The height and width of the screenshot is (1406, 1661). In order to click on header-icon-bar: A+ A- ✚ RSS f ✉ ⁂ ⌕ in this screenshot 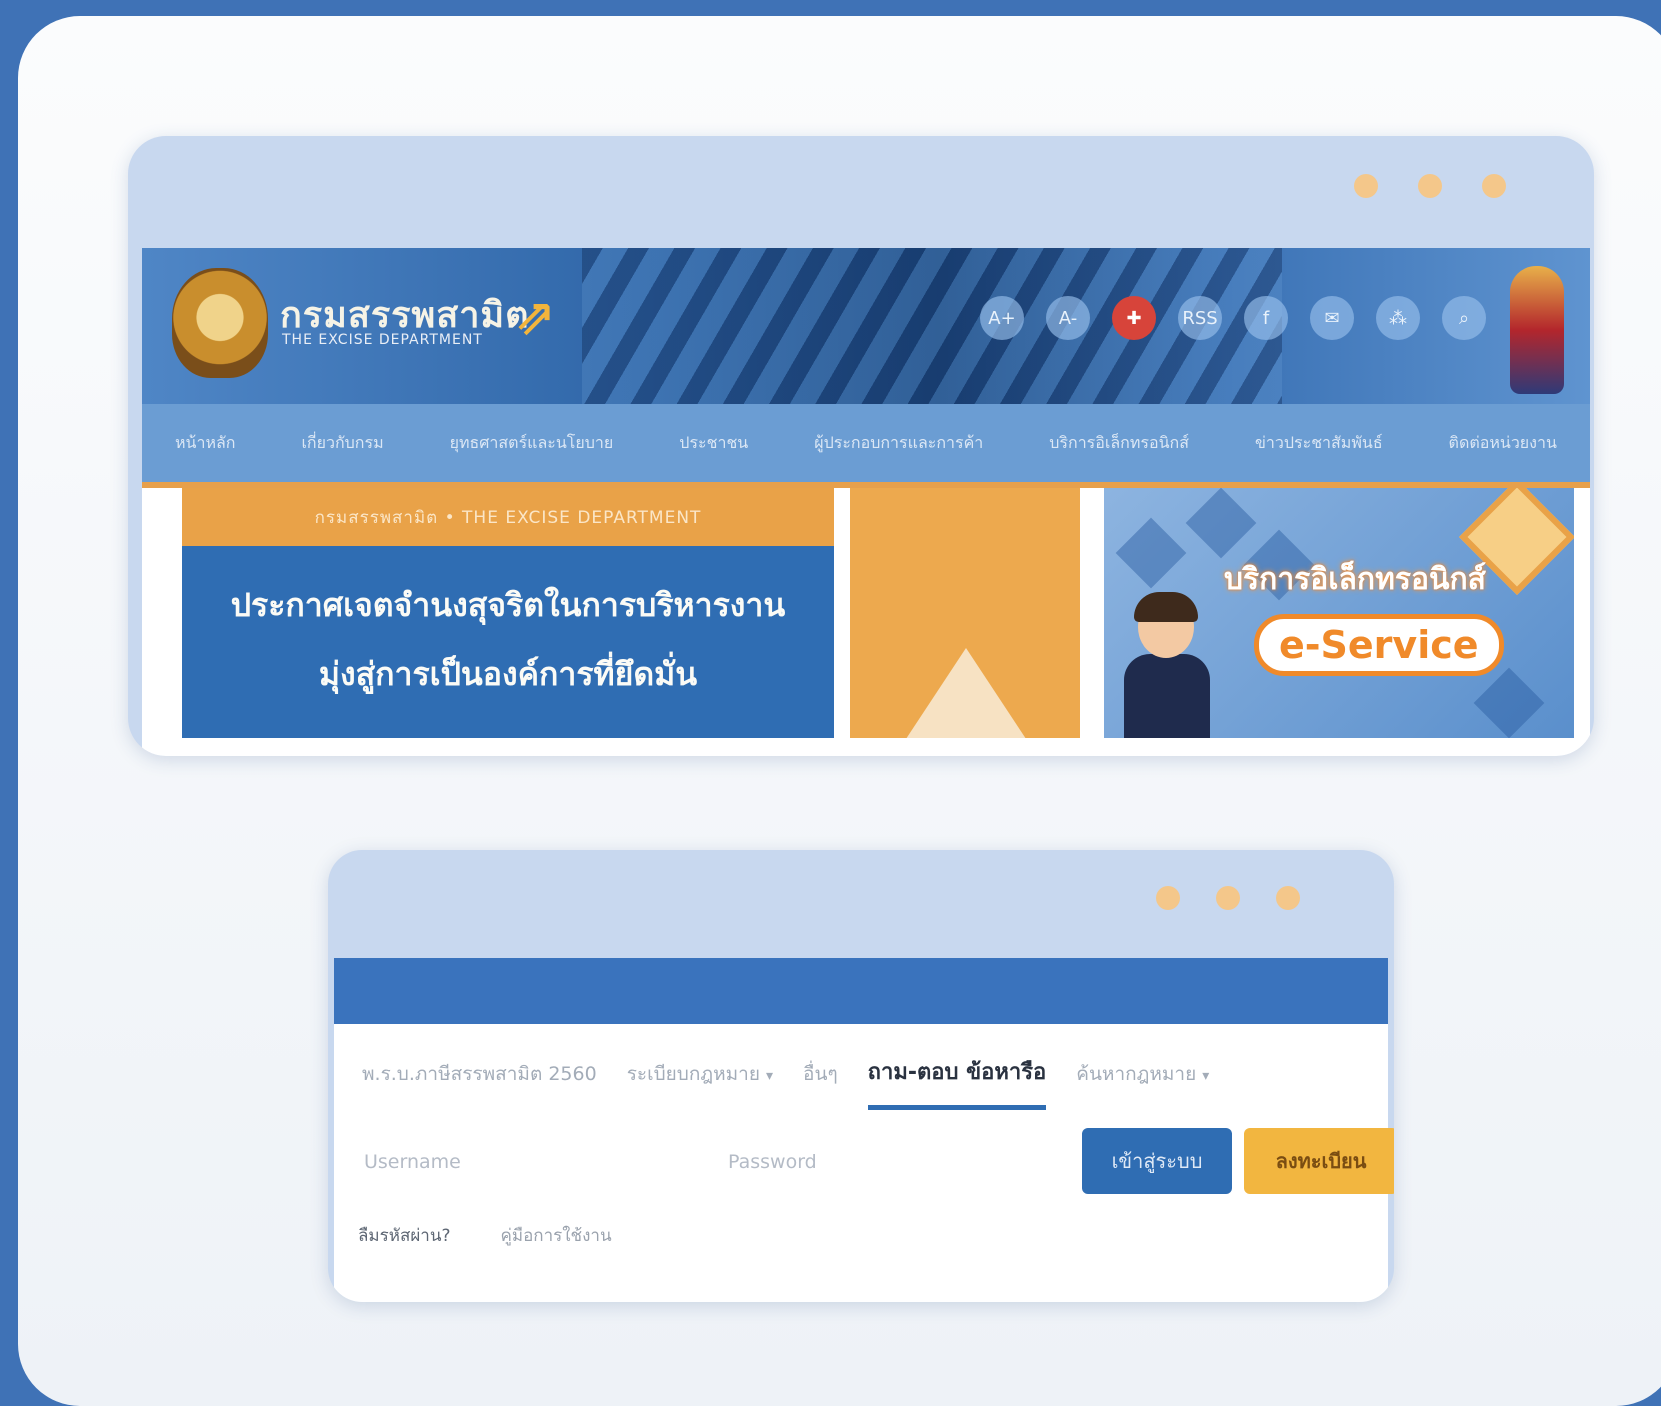, I will do `click(1233, 318)`.